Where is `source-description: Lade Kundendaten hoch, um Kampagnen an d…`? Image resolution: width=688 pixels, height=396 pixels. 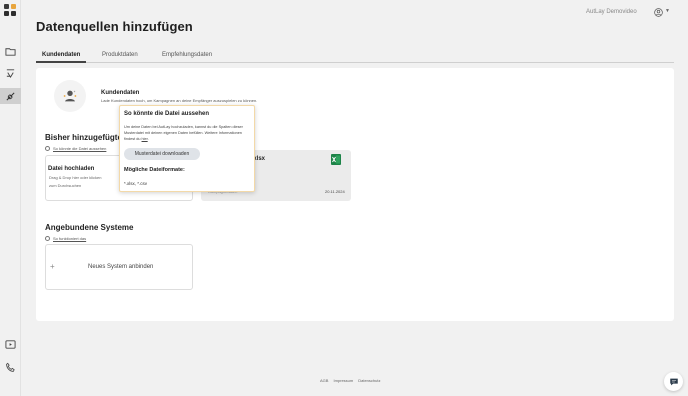 source-description: Lade Kundendaten hoch, um Kampagnen an d… is located at coordinates (179, 100).